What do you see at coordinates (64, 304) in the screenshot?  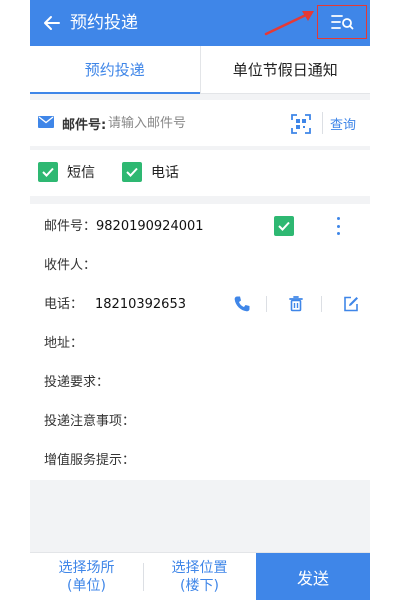 I see `phone-label: 电话：` at bounding box center [64, 304].